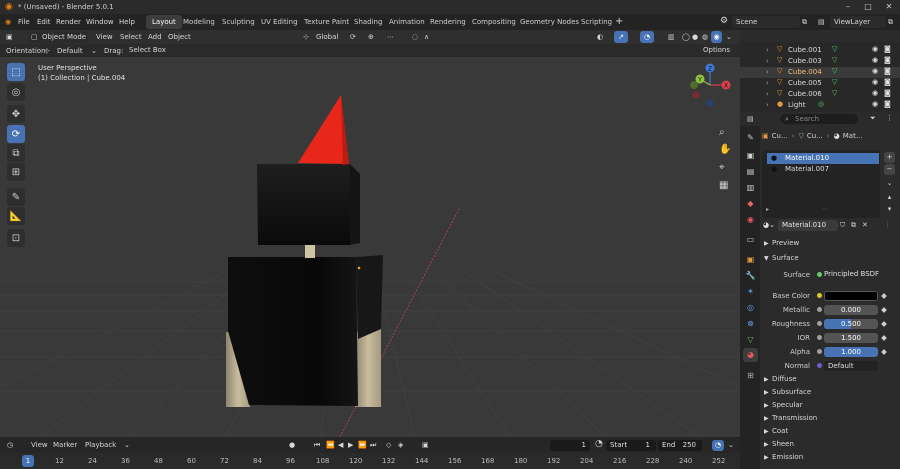 This screenshot has height=469, width=900. What do you see at coordinates (819, 365) in the screenshot?
I see `normal-socket-icon` at bounding box center [819, 365].